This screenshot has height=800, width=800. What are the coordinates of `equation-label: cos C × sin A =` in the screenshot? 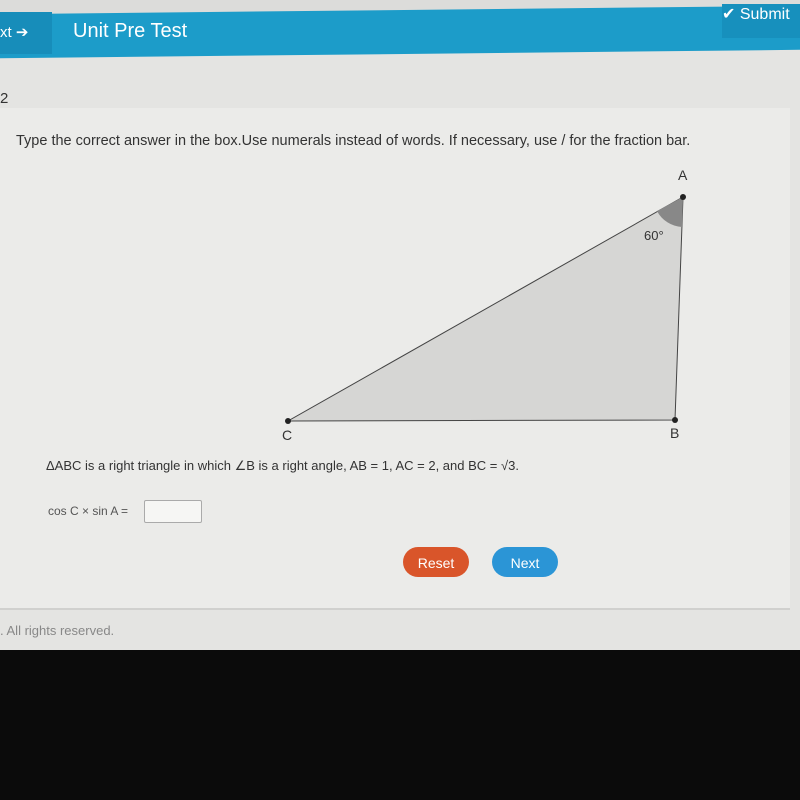 It's located at (88, 511).